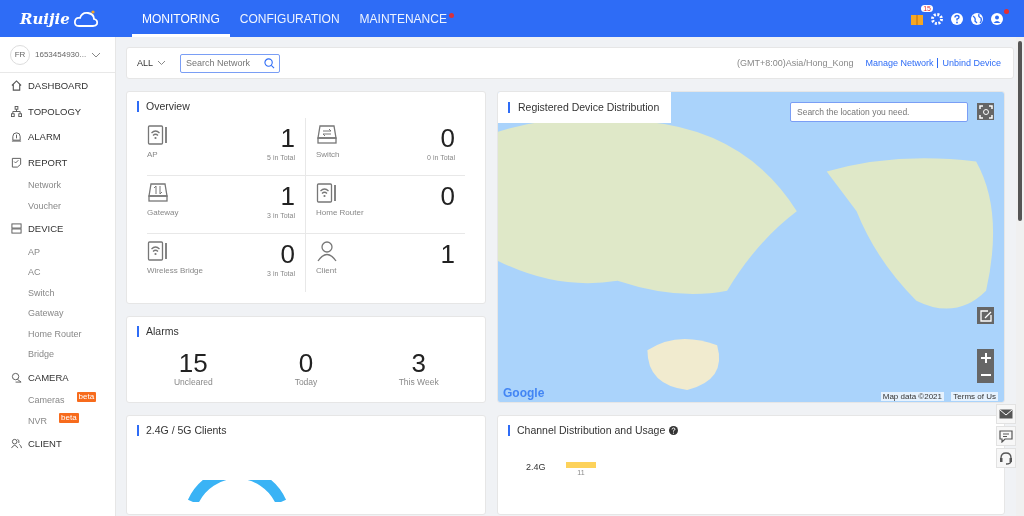 The width and height of the screenshot is (1024, 516). I want to click on person-icon, so click(327, 251).